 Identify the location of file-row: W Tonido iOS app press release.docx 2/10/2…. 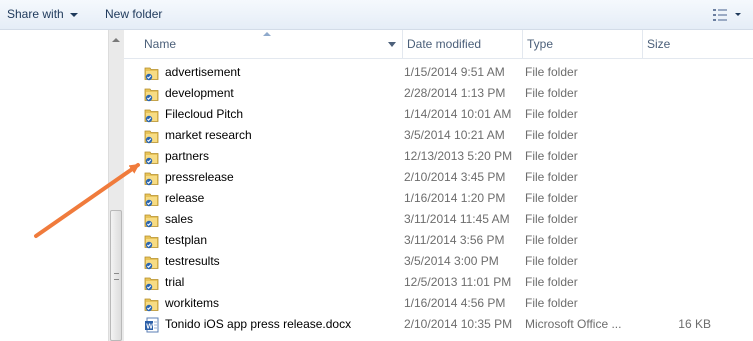
(438, 324).